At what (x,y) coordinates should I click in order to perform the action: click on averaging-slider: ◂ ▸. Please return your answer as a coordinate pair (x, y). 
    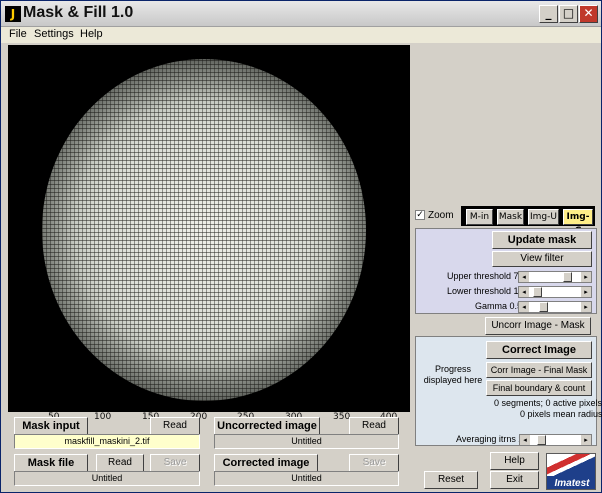
    Looking at the image, I should click on (555, 440).